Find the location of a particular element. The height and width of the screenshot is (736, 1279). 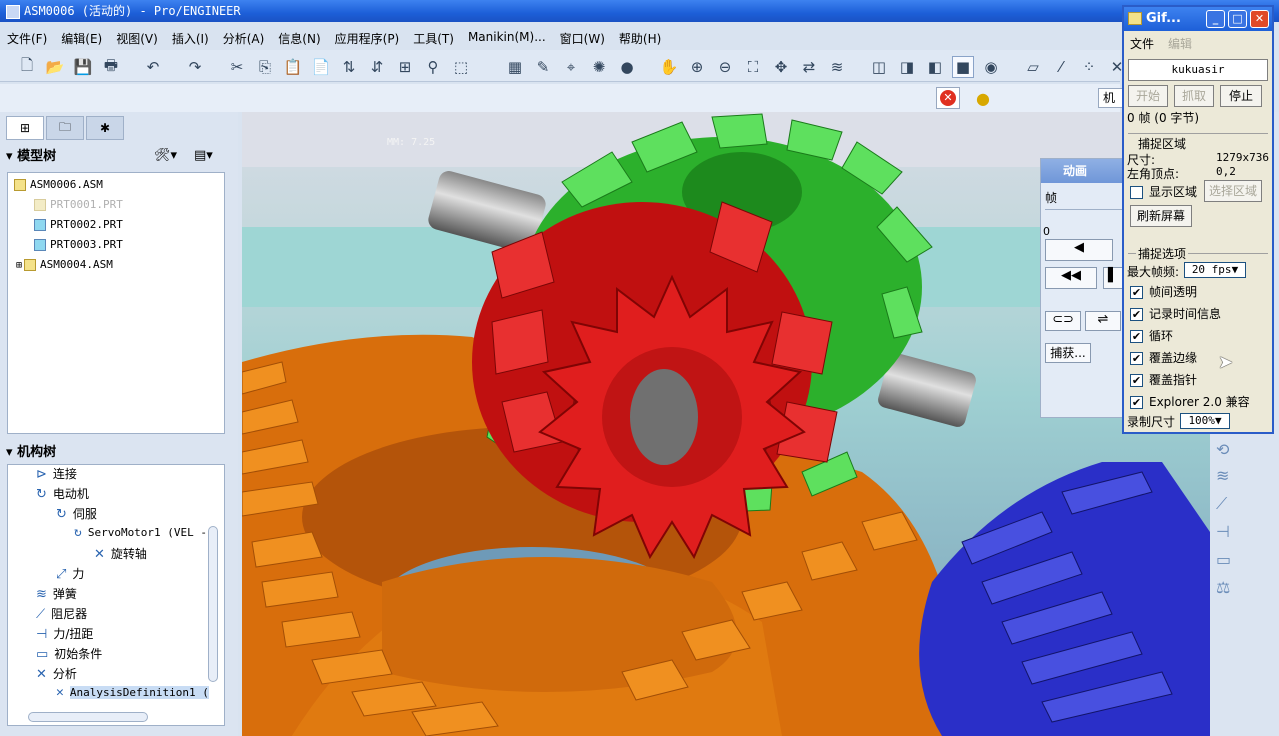

shading-sphere-icon: ● is located at coordinates (627, 67).